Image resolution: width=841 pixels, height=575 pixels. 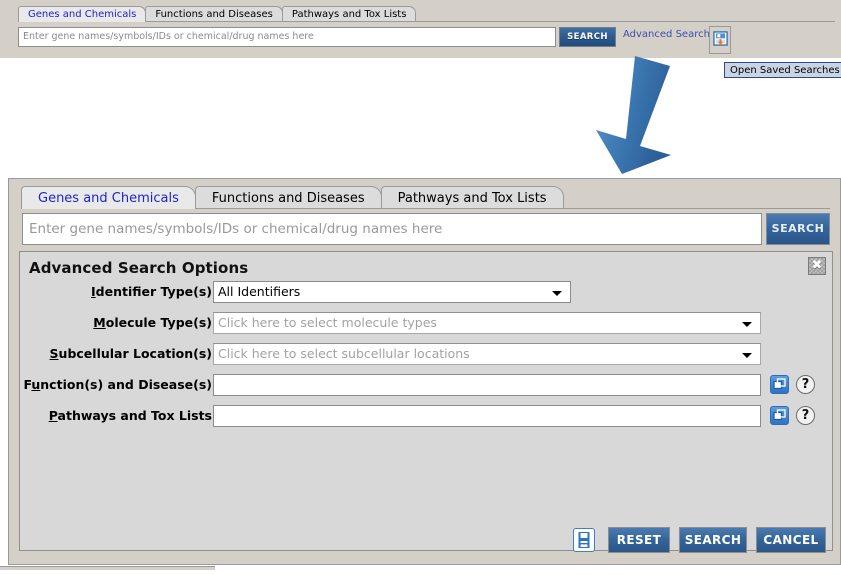 I want to click on tab-genes-and-chemicals: Genes and Chemicals, so click(x=108, y=197).